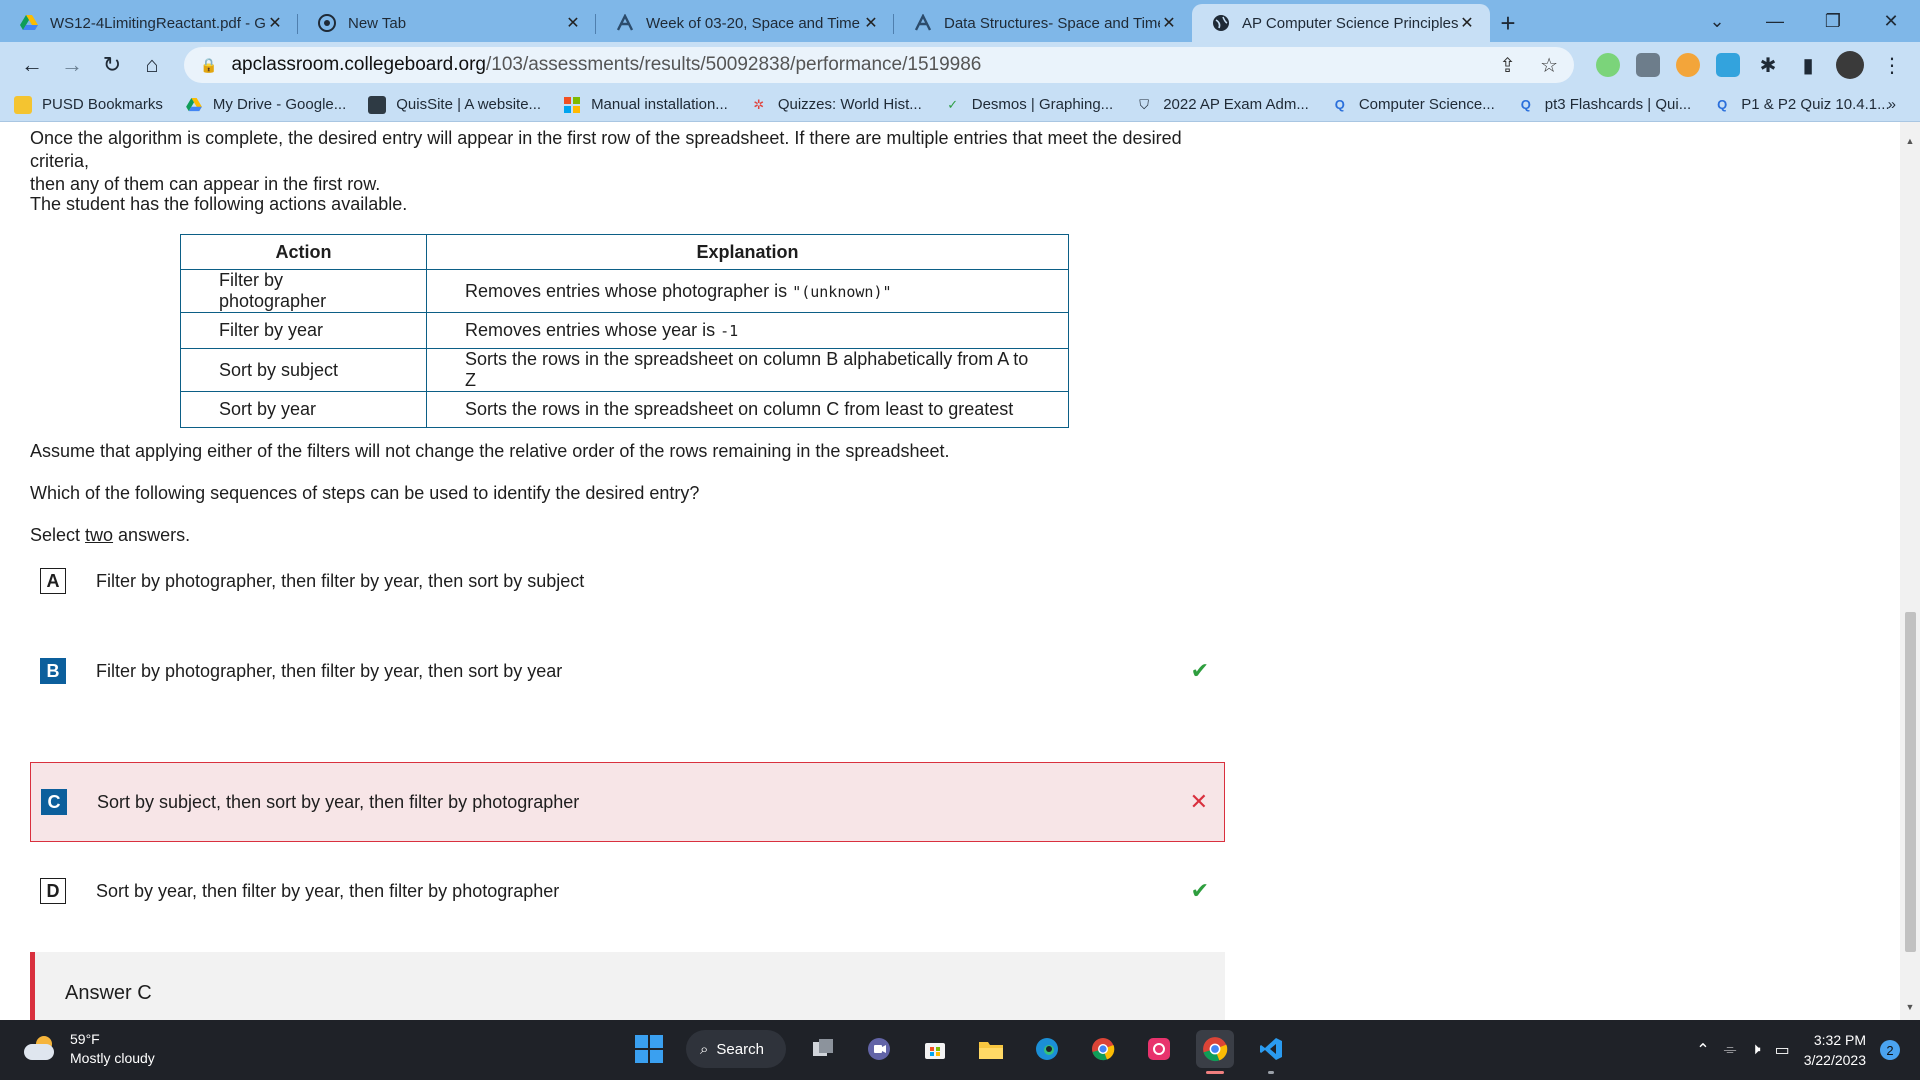 This screenshot has width=1920, height=1080. Describe the element at coordinates (1648, 65) in the screenshot. I see `extension-cast-icon` at that location.